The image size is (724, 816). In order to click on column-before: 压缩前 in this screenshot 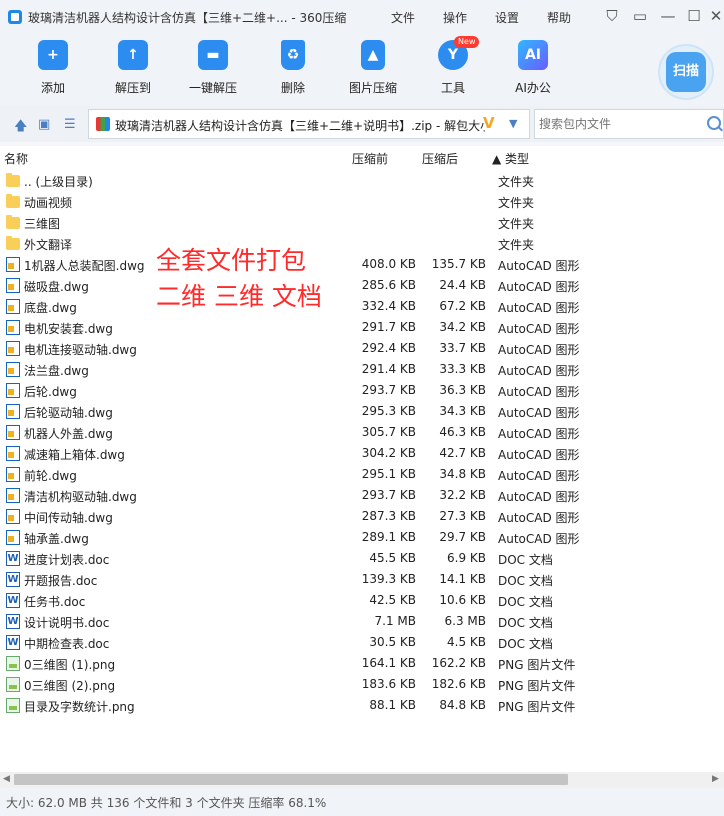, I will do `click(370, 158)`.